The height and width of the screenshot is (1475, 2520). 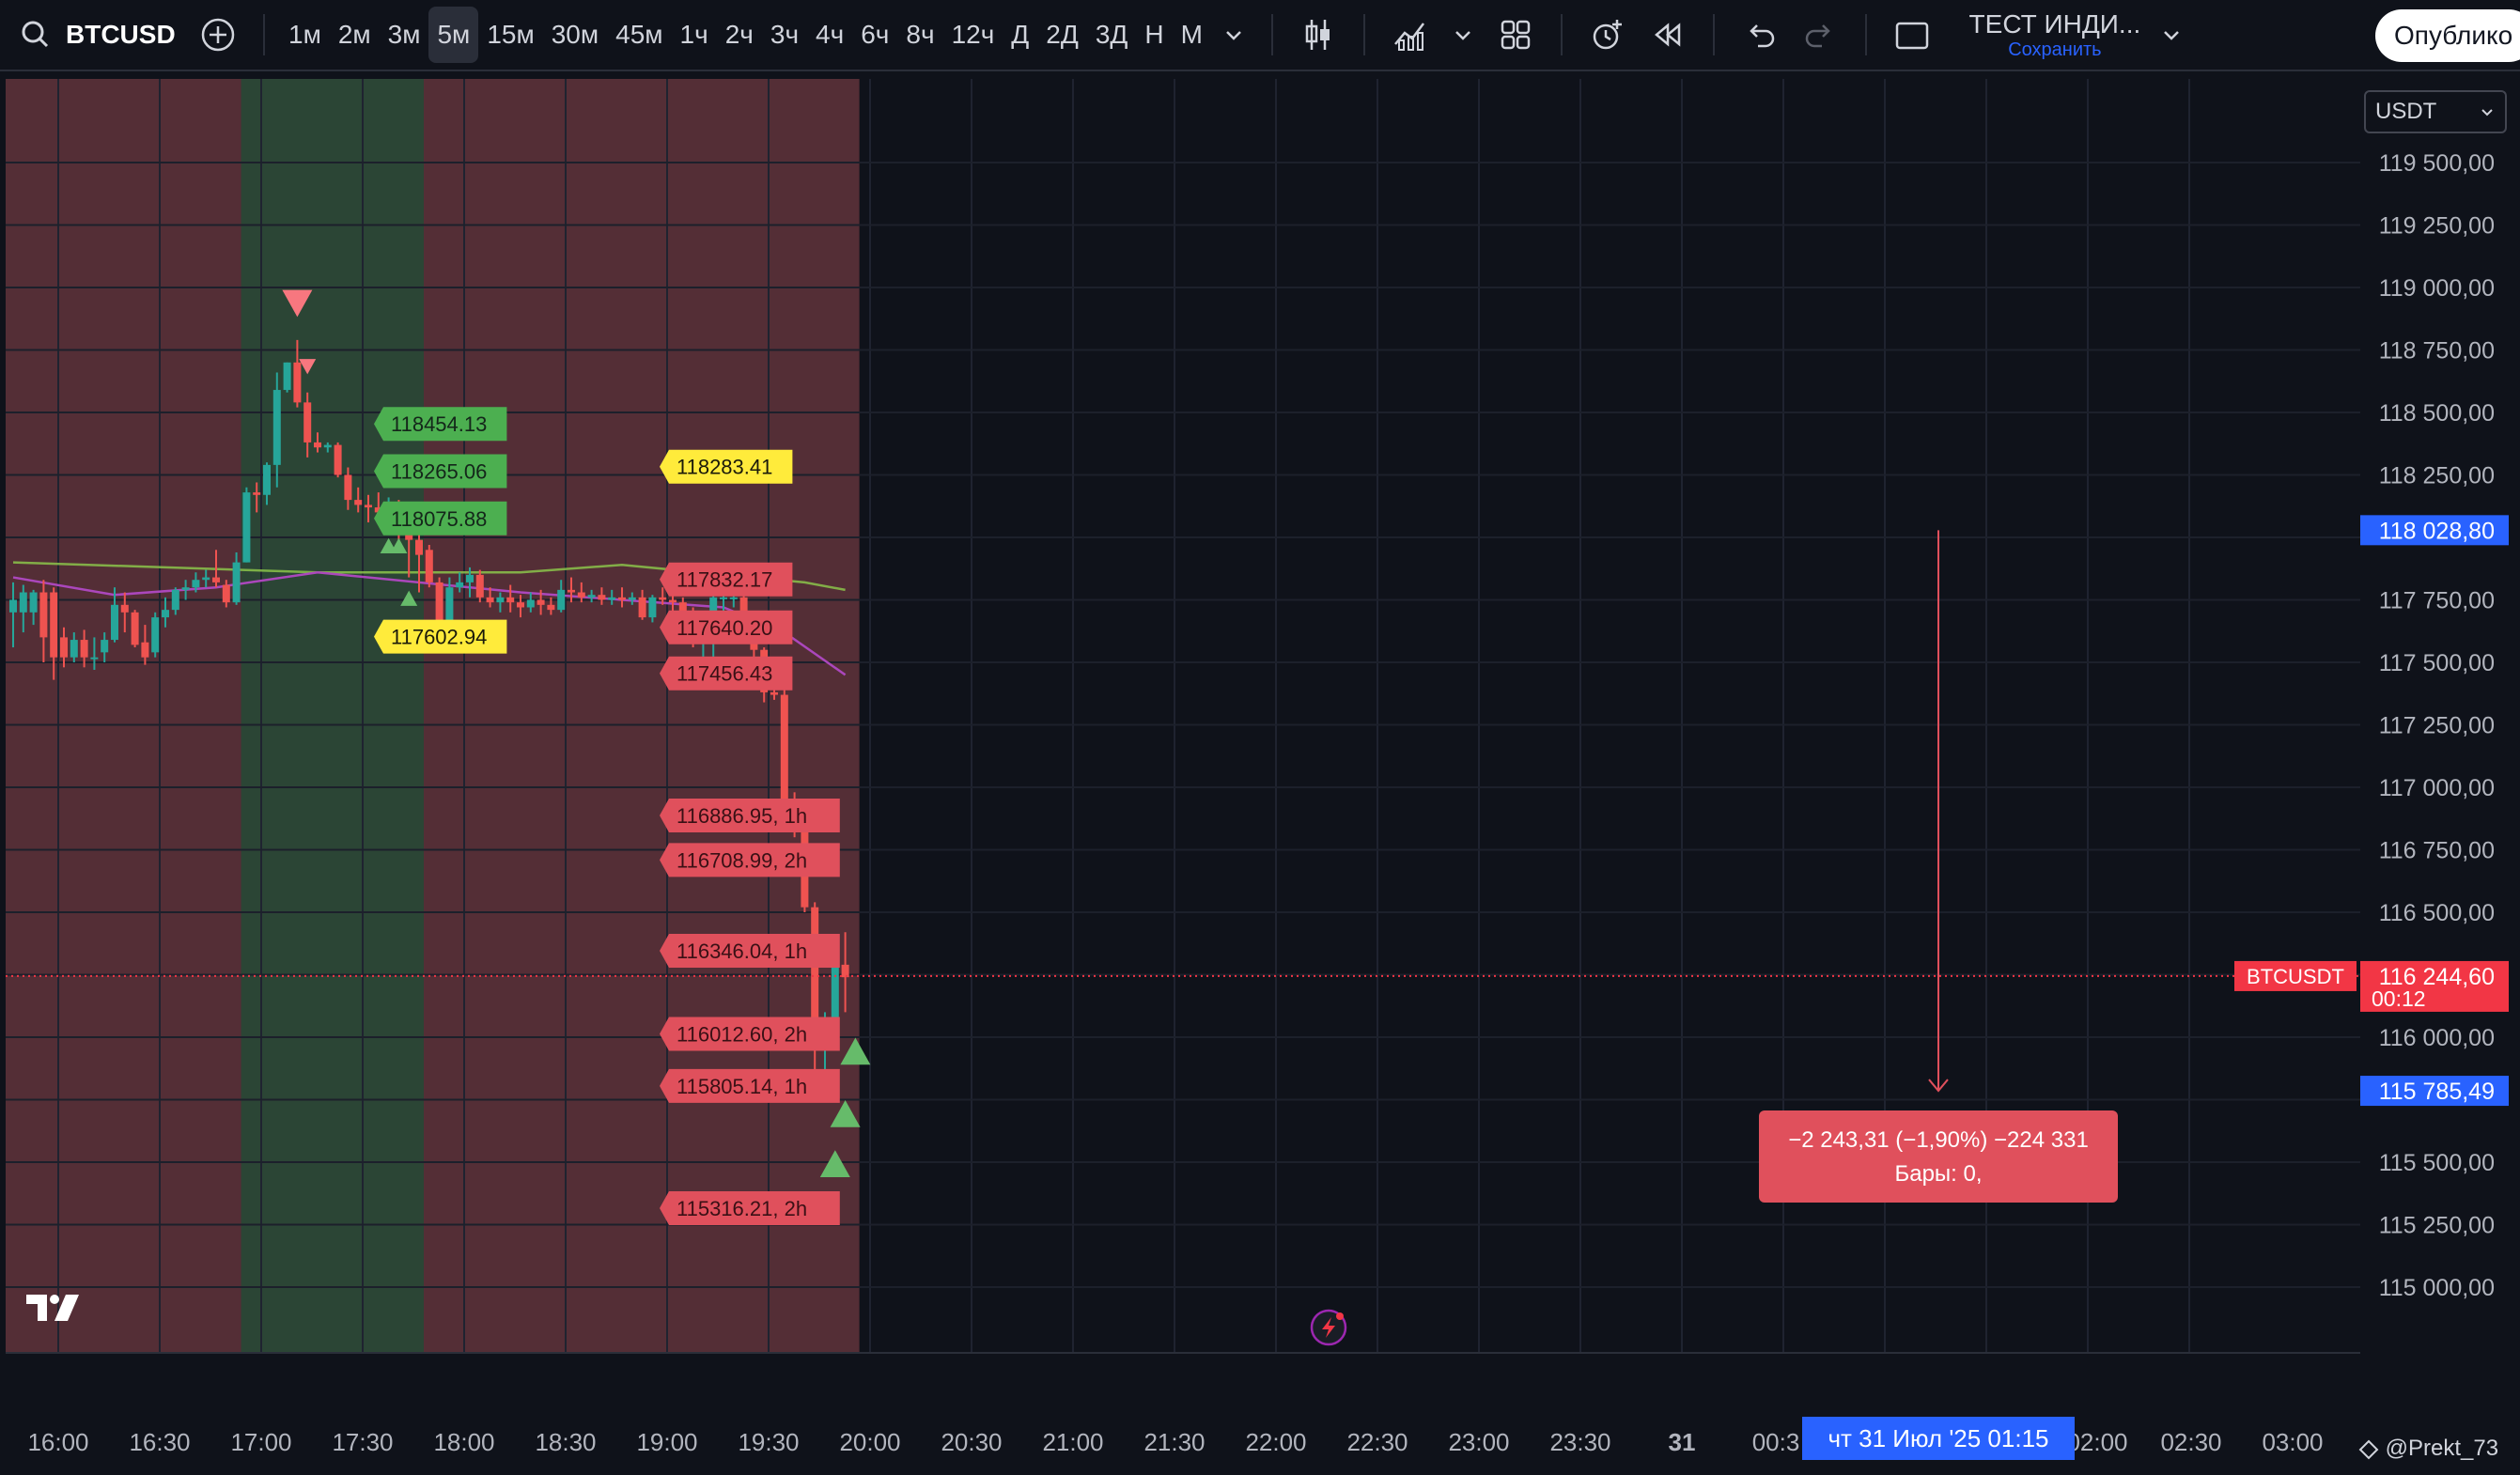 What do you see at coordinates (1062, 35) in the screenshot?
I see `interval-button: 2Д` at bounding box center [1062, 35].